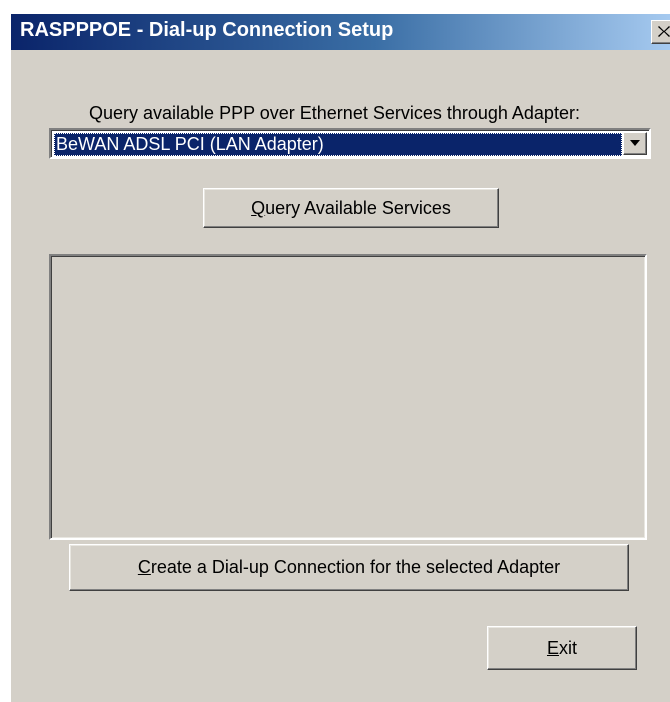  I want to click on window-title: RASPPPOE - Dial-up Connection Setup, so click(207, 30).